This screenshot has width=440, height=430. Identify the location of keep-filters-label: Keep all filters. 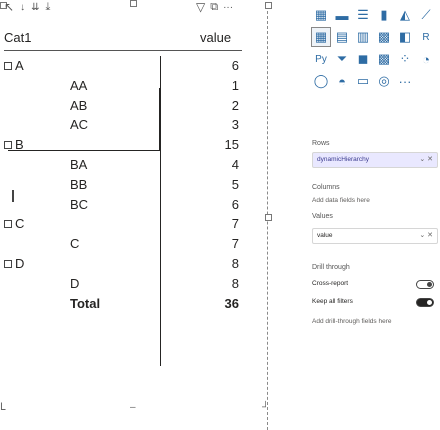
(332, 301).